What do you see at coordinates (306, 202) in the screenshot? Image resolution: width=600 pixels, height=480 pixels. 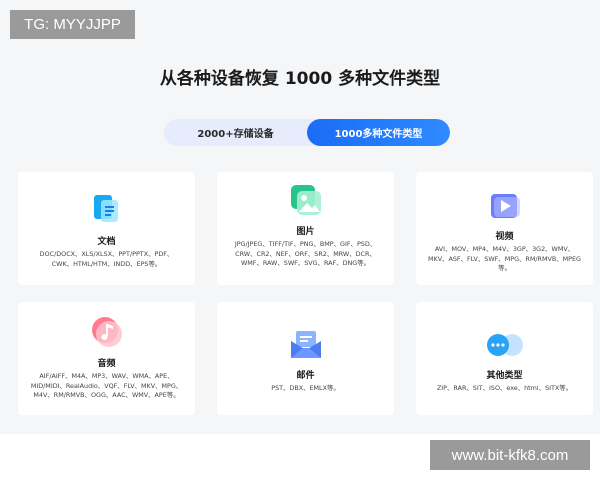 I see `image-icon` at bounding box center [306, 202].